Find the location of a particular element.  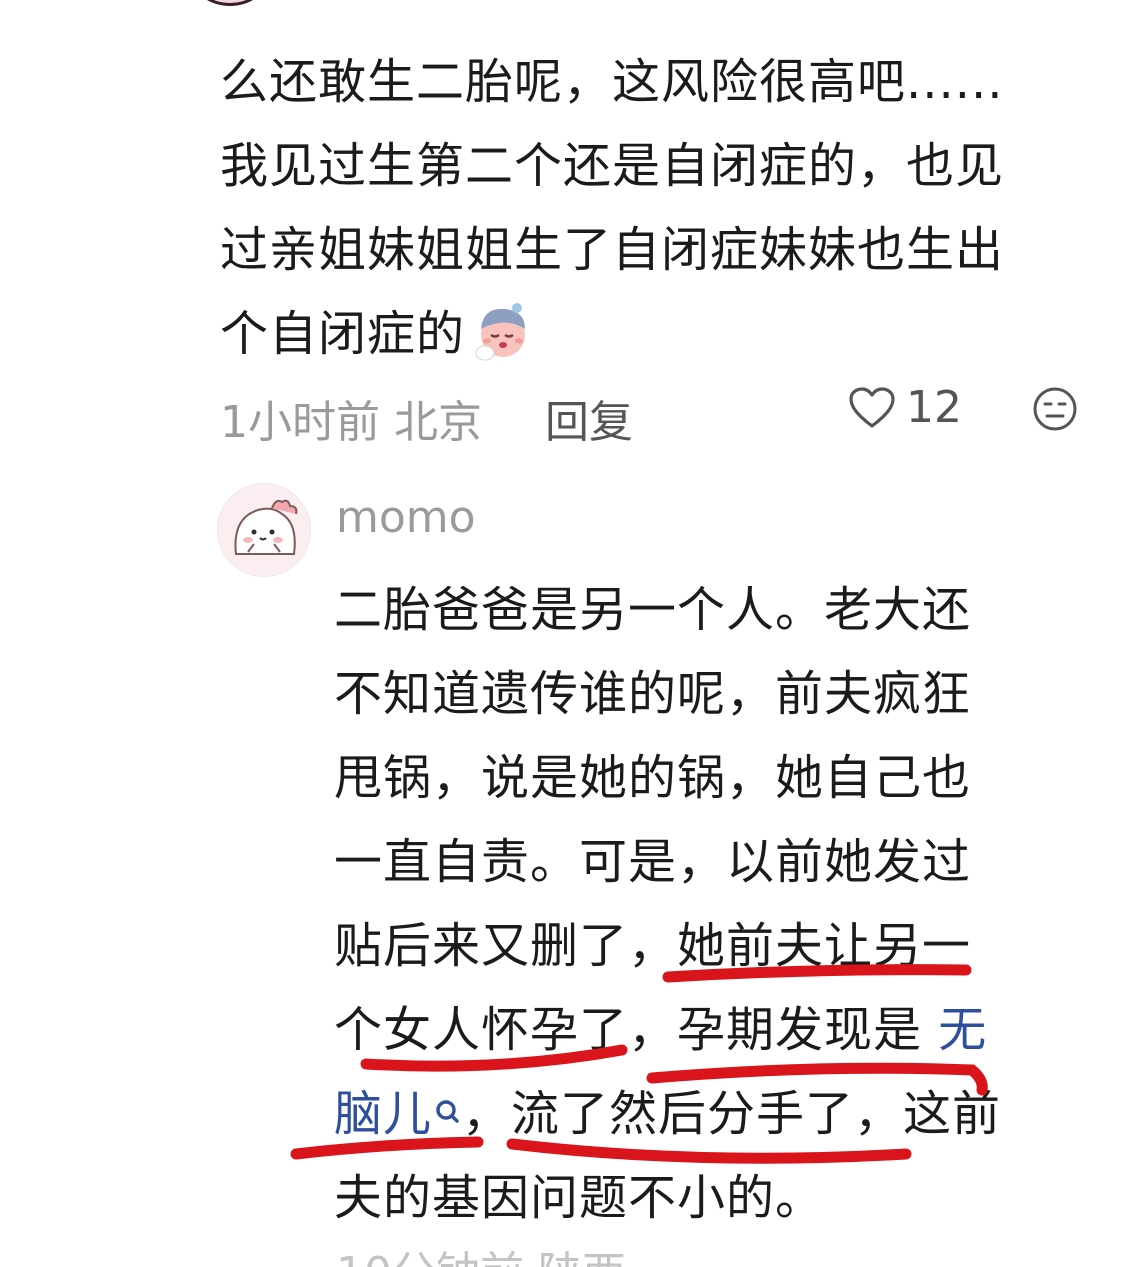

reply-line-segment: ，流了然后分手了，这前 is located at coordinates (732, 1114).